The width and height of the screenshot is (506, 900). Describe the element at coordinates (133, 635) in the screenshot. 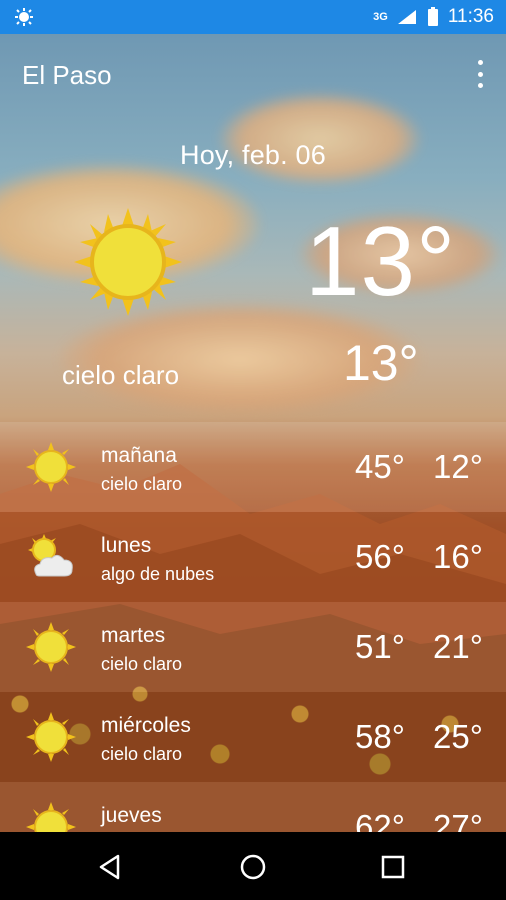

I see `forecast-day: martes` at that location.